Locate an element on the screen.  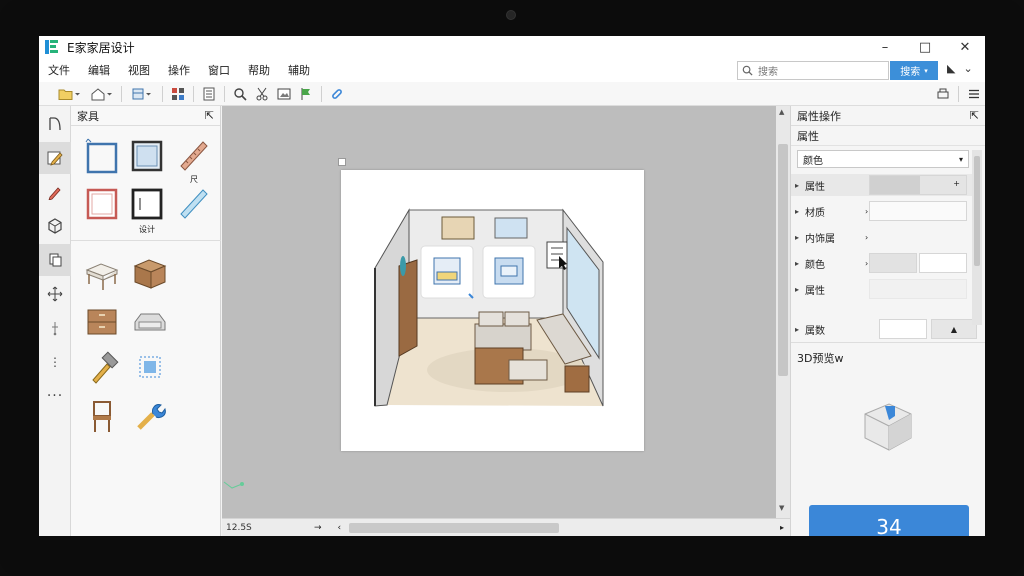
menu-window: 窗口 is located at coordinates (219, 70).